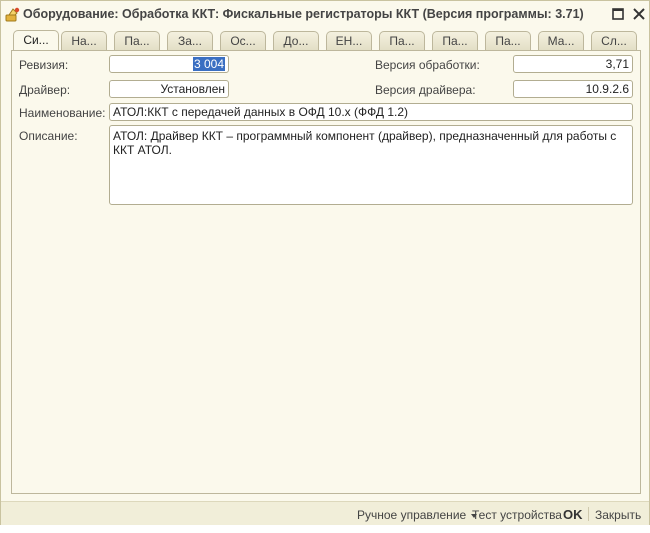 This screenshot has height=533, width=650. Describe the element at coordinates (169, 89) in the screenshot. I see `driver-status-field: Установлен` at that location.